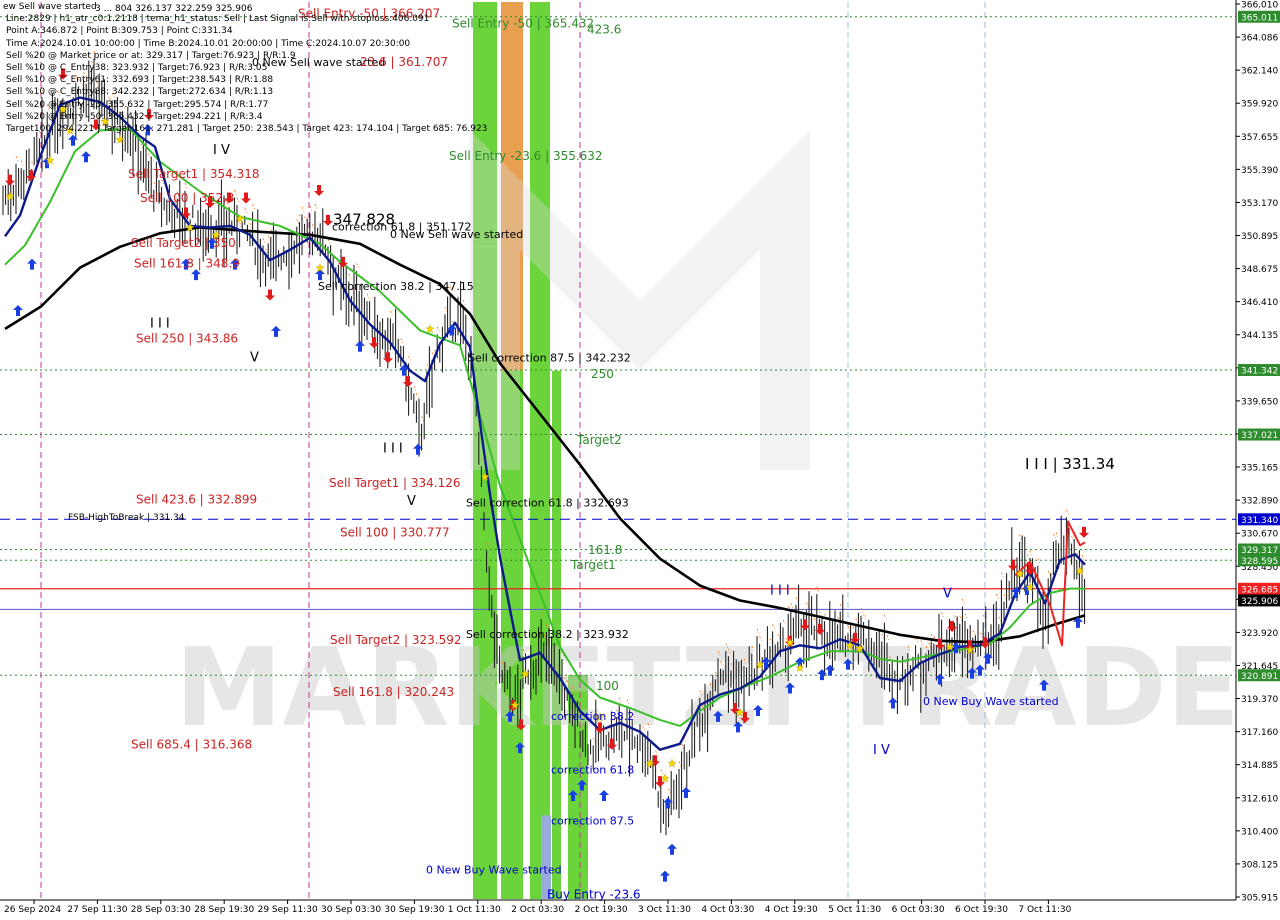 This screenshot has width=1280, height=920. I want to click on time-tick-label: 28 Sep 19:30, so click(224, 910).